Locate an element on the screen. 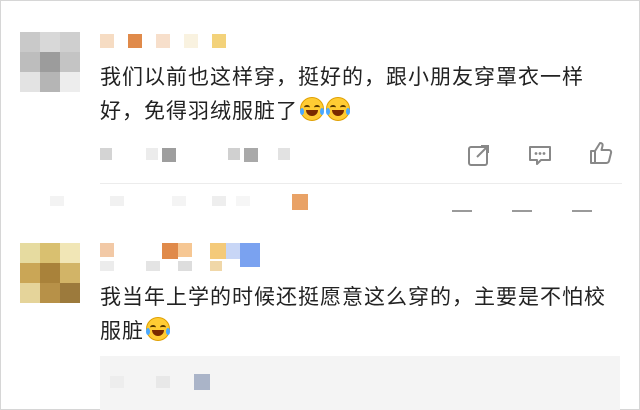 The width and height of the screenshot is (640, 410). comment-actions is located at coordinates (540, 155).